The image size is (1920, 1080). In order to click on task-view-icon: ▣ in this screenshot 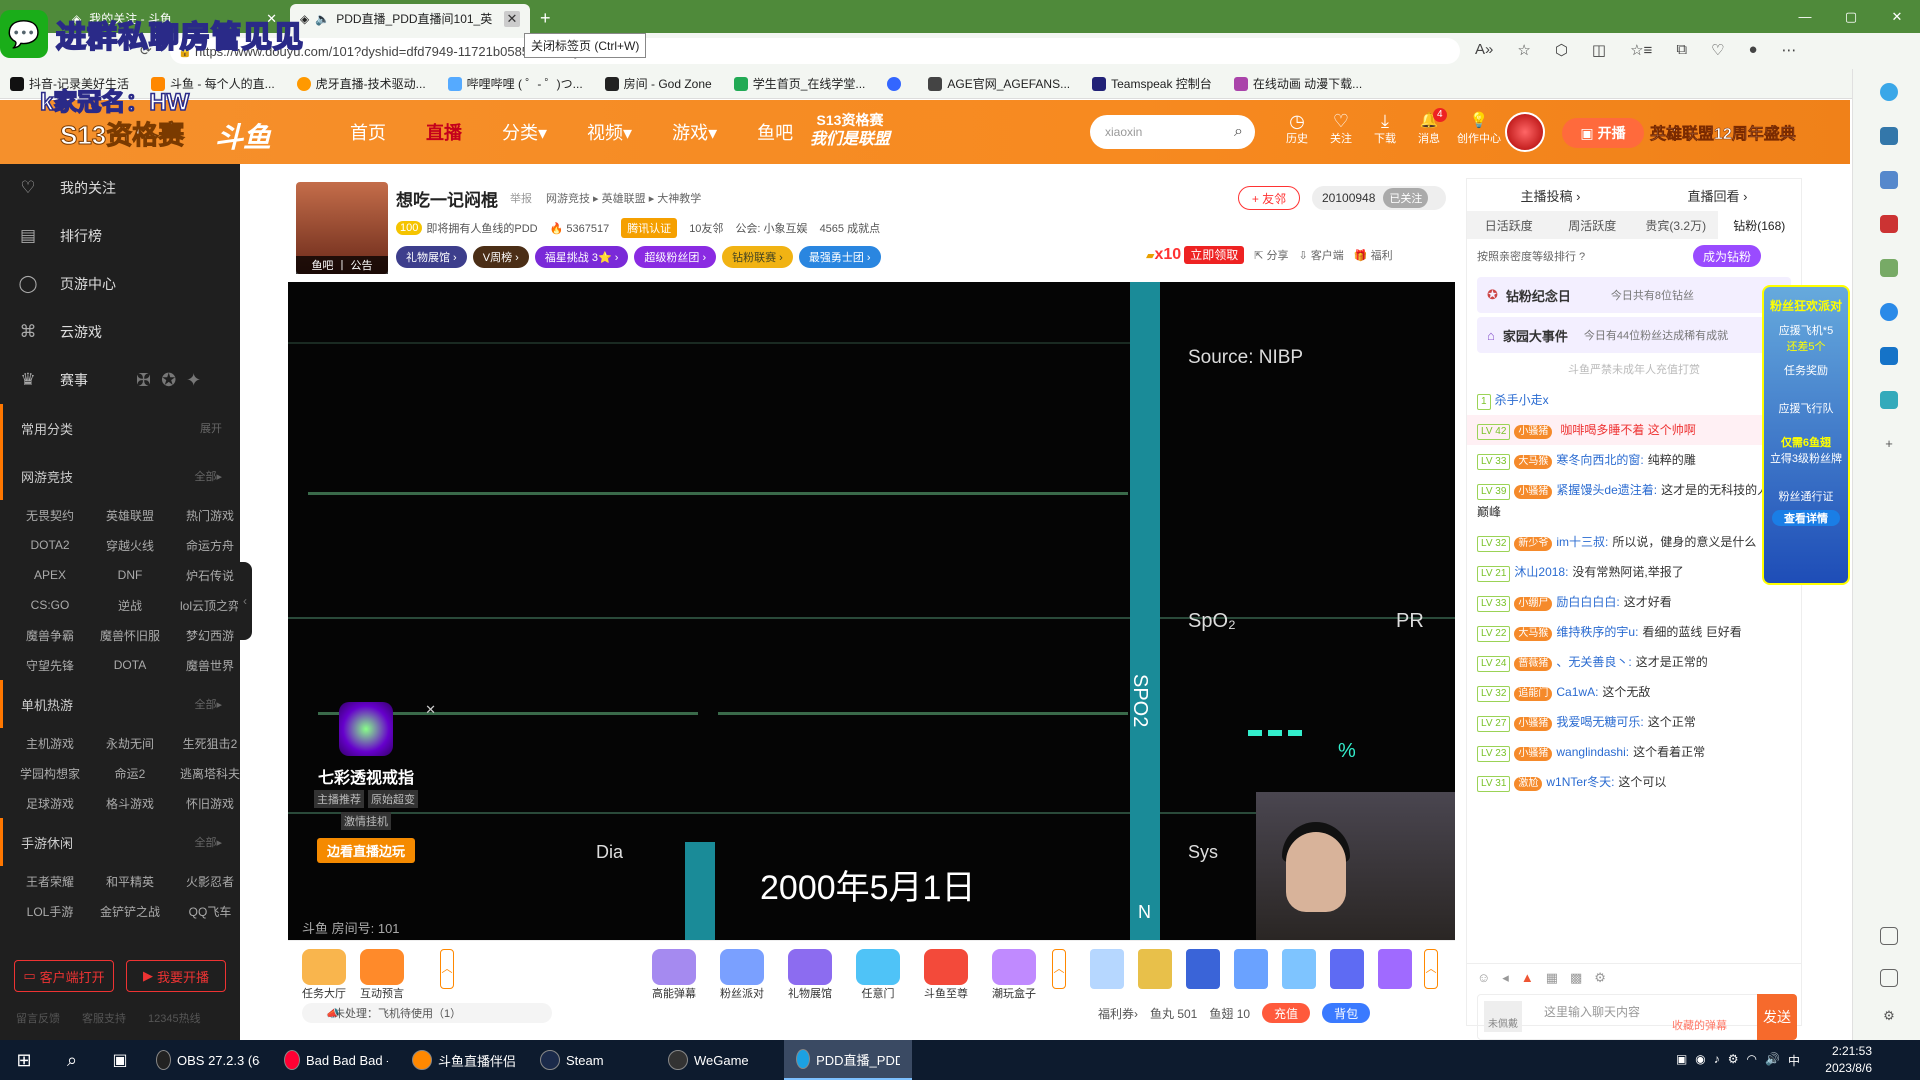, I will do `click(120, 1060)`.